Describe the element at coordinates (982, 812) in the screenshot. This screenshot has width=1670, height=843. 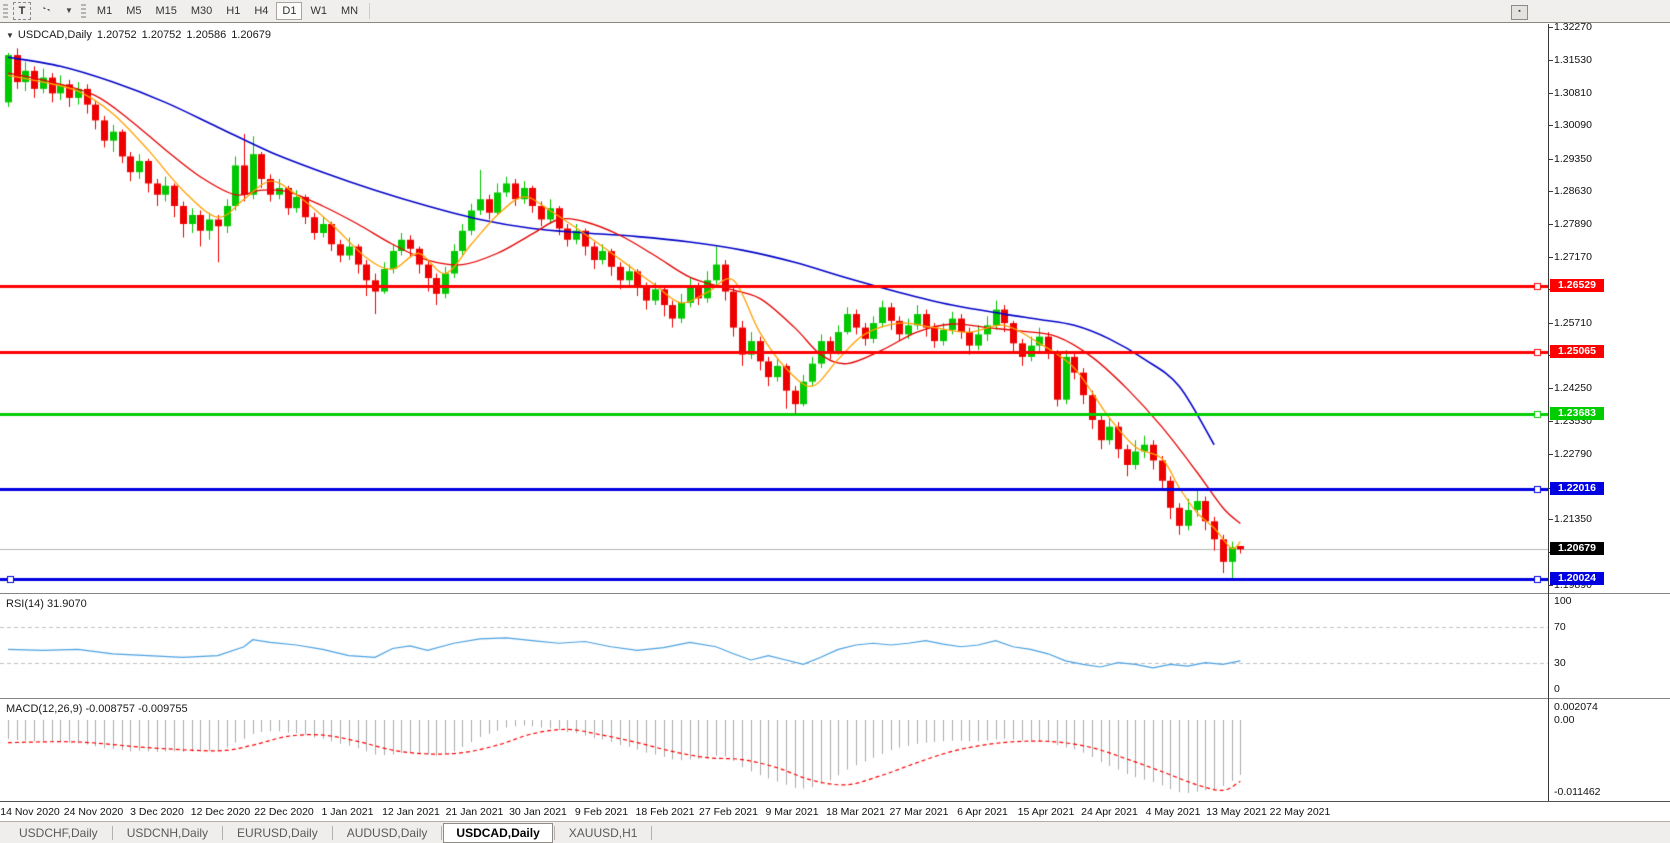
I see `date-tick-label: 6 Apr 2021` at that location.